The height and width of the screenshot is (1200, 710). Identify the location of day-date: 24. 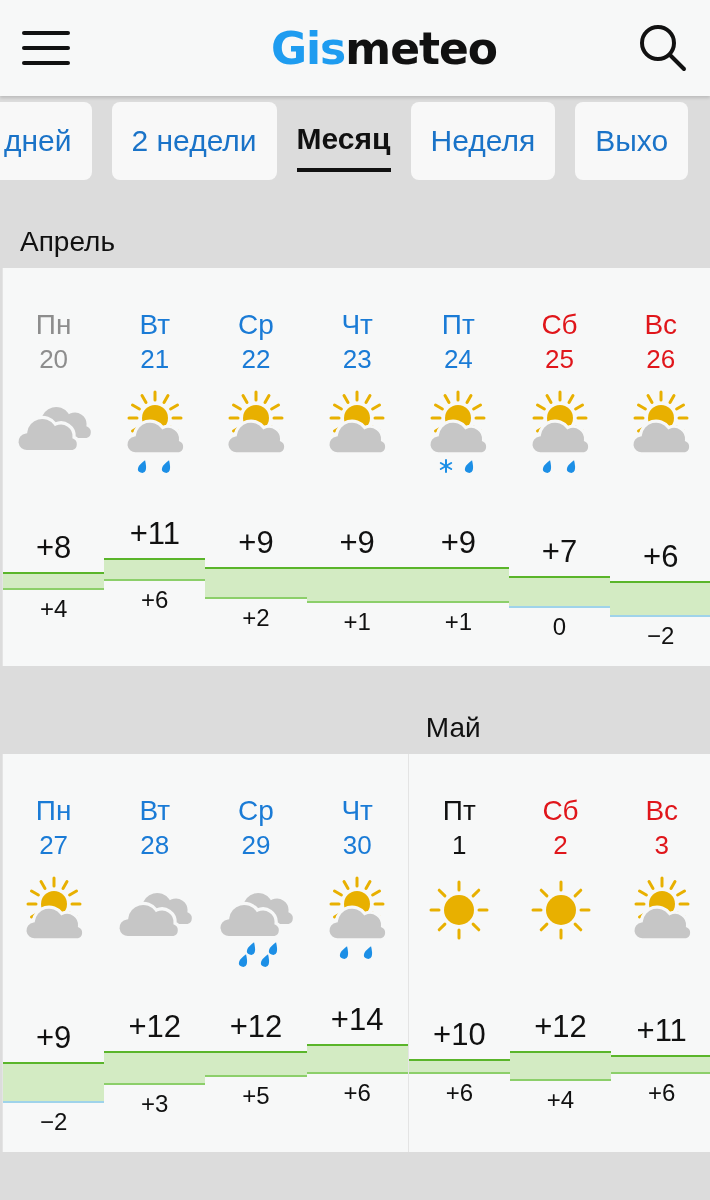
(458, 359).